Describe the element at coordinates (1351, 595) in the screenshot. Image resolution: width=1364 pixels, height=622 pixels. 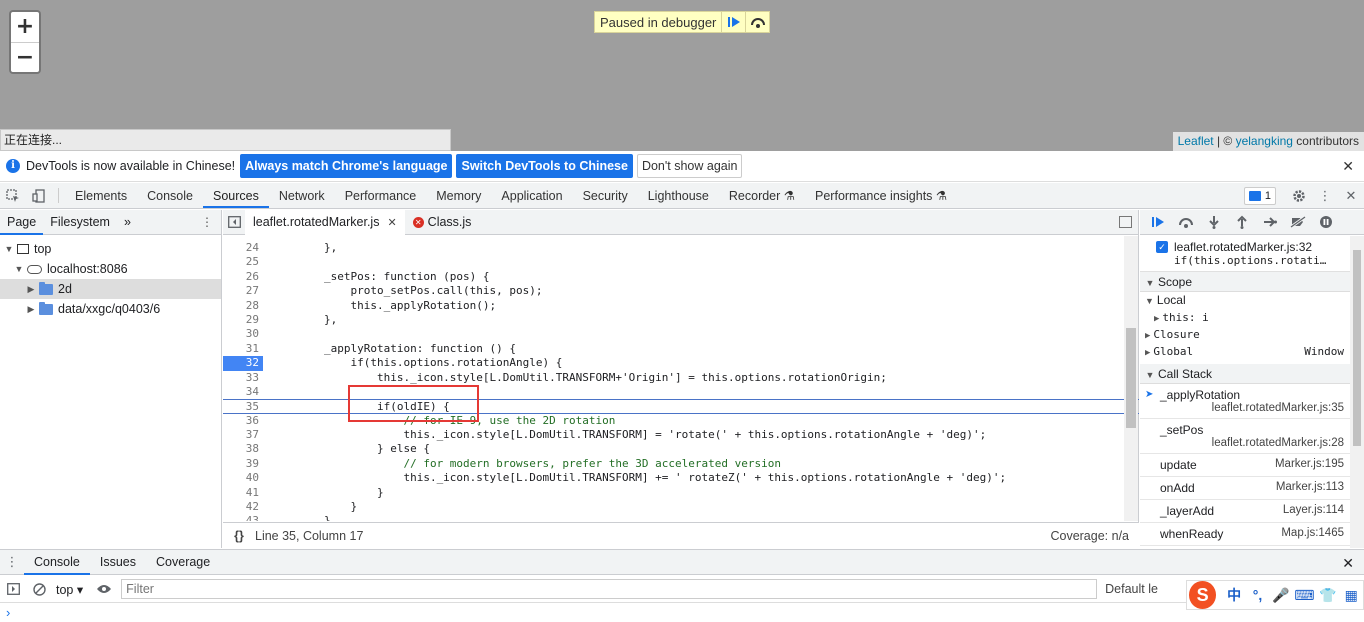
I see `ime-toolbox-icon: ▦` at that location.